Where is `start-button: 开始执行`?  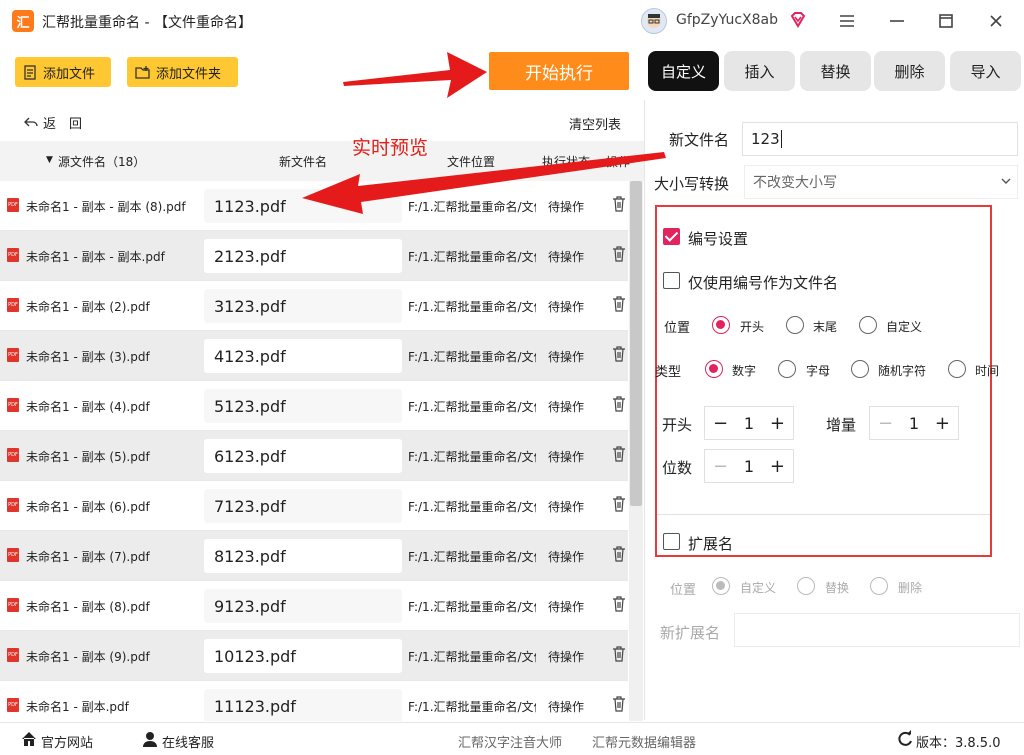 start-button: 开始执行 is located at coordinates (559, 71).